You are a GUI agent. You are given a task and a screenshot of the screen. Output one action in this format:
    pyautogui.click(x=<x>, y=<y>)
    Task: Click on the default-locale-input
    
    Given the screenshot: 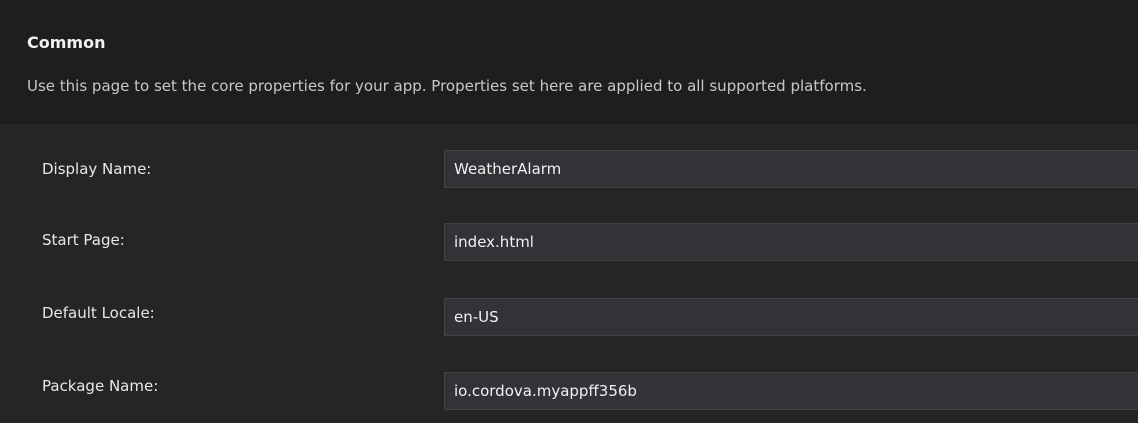 What is the action you would take?
    pyautogui.click(x=791, y=317)
    